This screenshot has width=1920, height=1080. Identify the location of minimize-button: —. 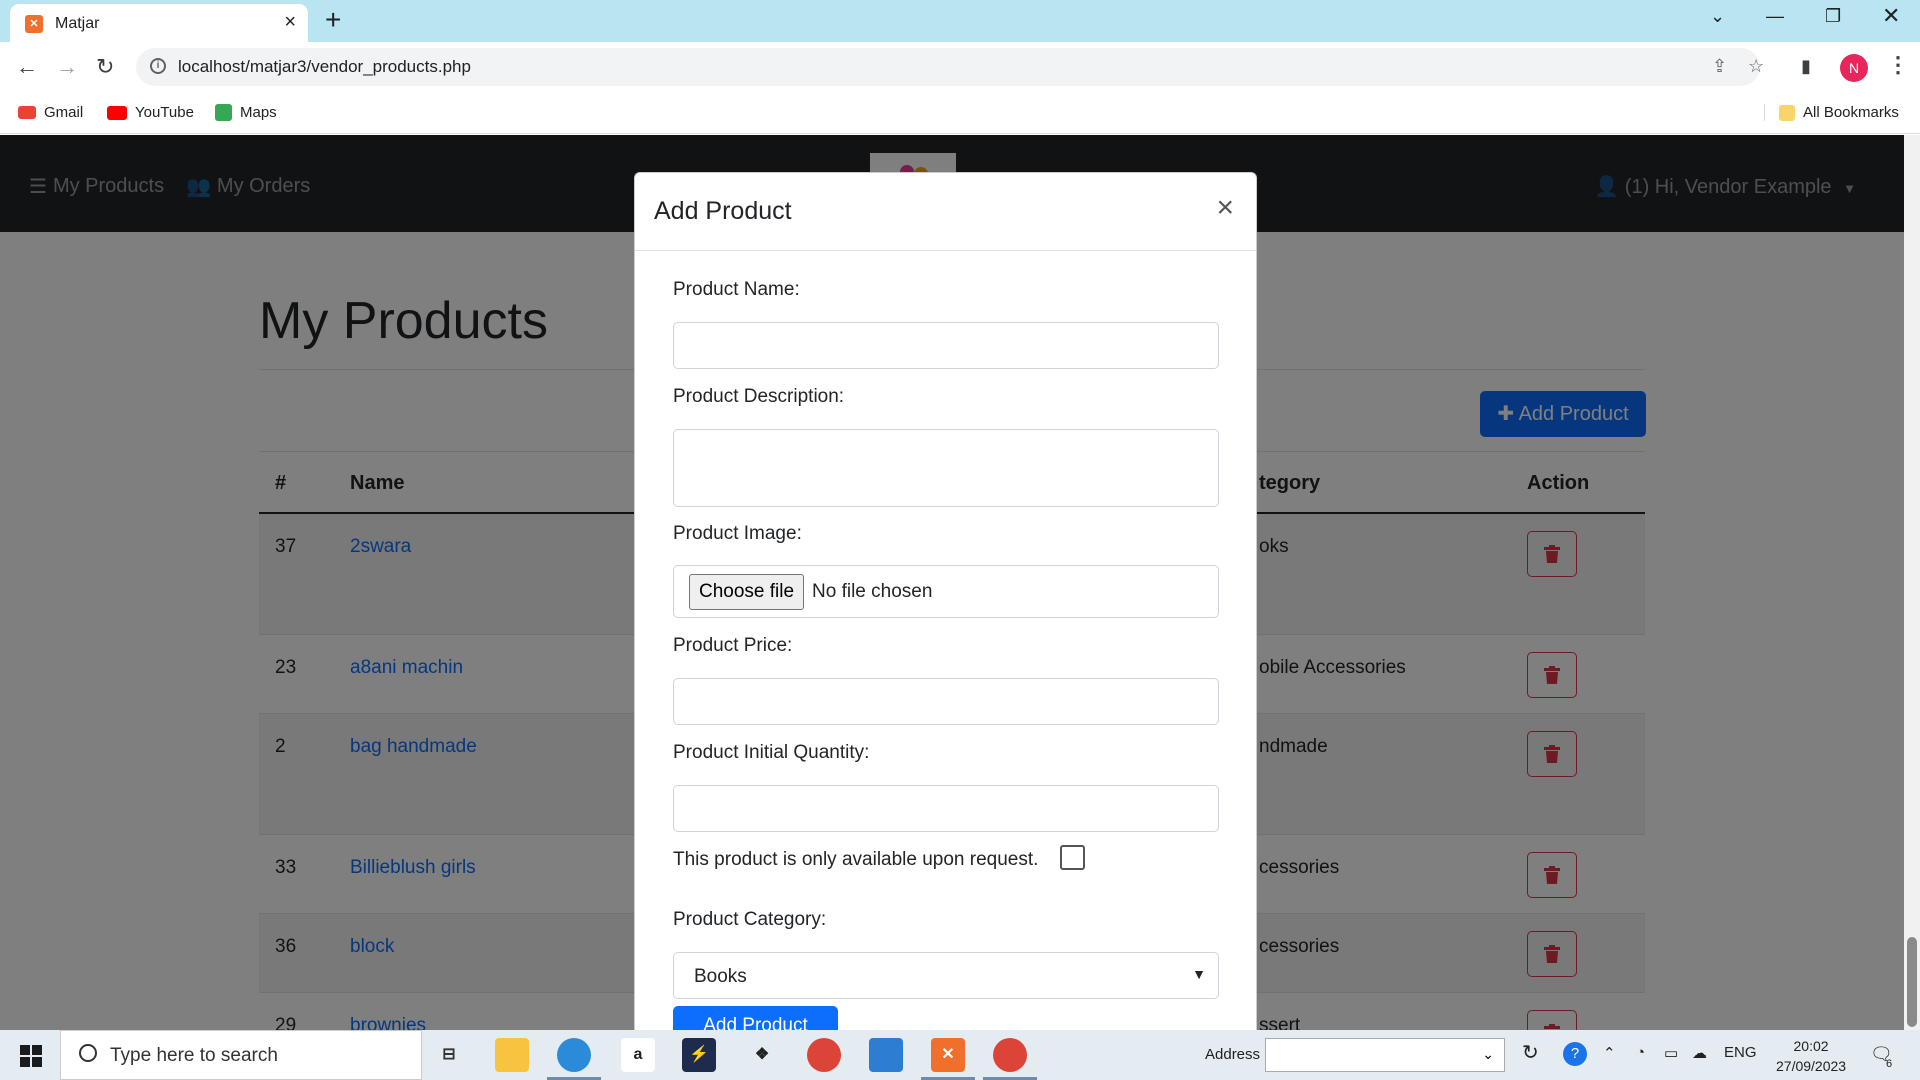
(1775, 16).